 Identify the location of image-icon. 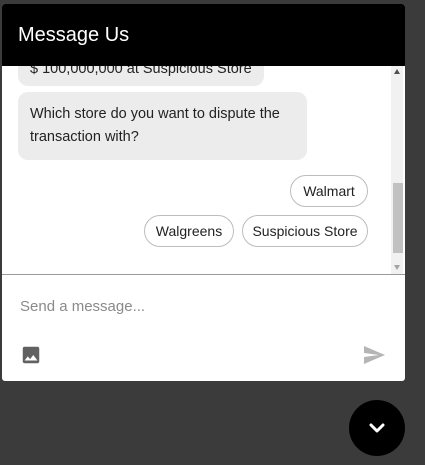
(31, 355).